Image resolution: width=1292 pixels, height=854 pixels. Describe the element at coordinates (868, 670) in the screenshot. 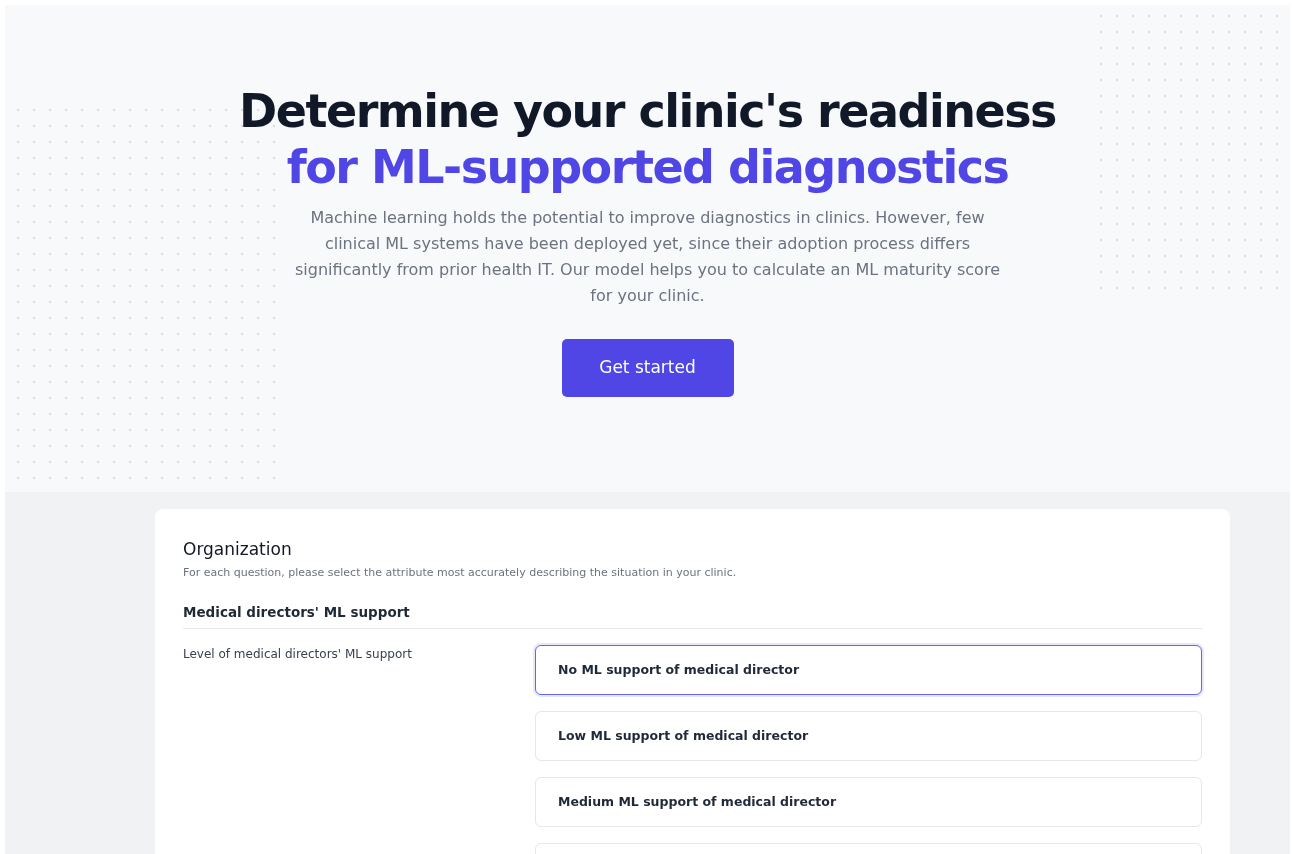

I see `answer-option: No ML support of medical director` at that location.